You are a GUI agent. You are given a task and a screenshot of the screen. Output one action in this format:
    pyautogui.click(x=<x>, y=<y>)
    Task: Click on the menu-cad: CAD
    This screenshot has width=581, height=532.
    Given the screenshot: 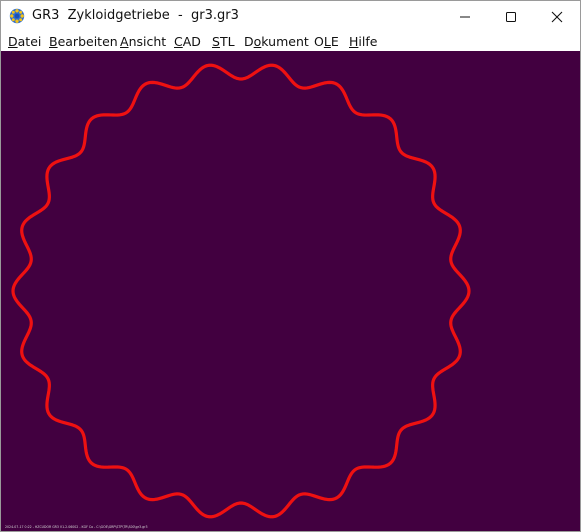 What is the action you would take?
    pyautogui.click(x=187, y=41)
    